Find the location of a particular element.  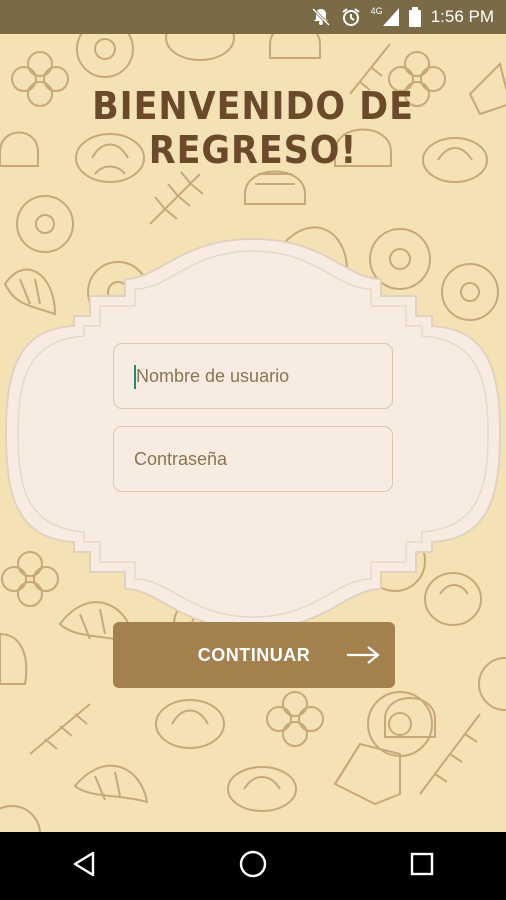

croissant-illustration is located at coordinates (111, 784).